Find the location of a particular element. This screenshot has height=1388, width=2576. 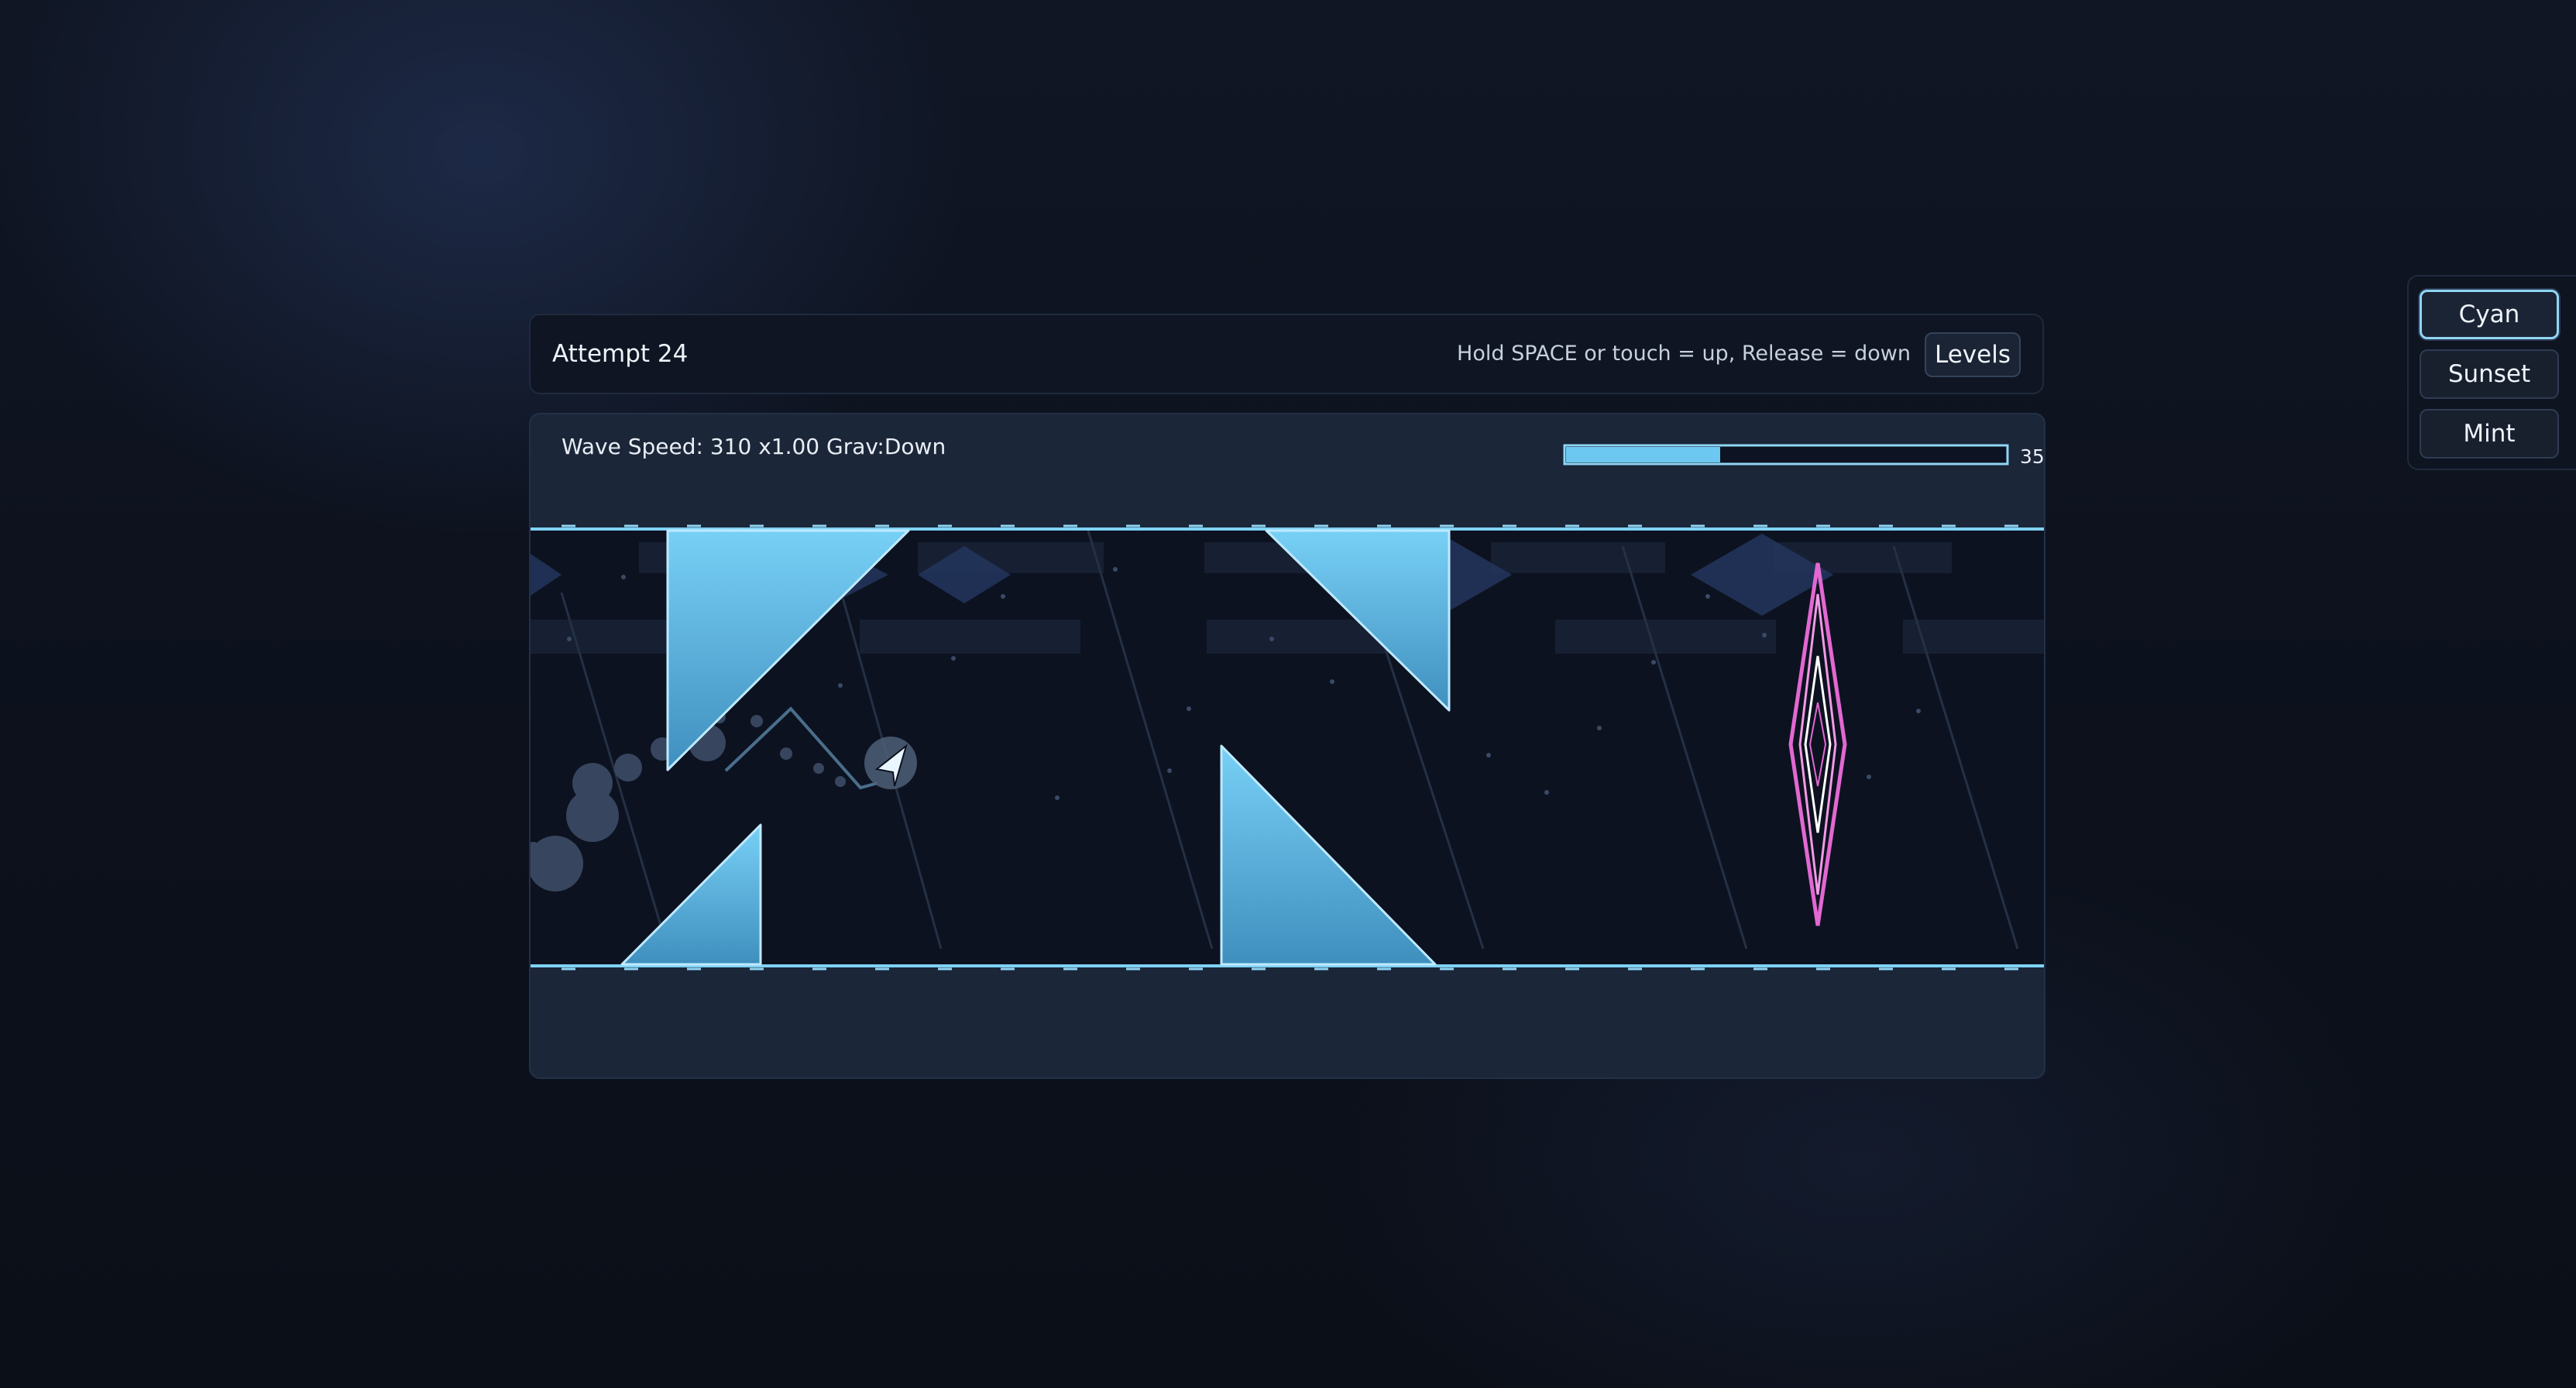

theme-selector: Cyan Sunset Mint is located at coordinates (2491, 372).